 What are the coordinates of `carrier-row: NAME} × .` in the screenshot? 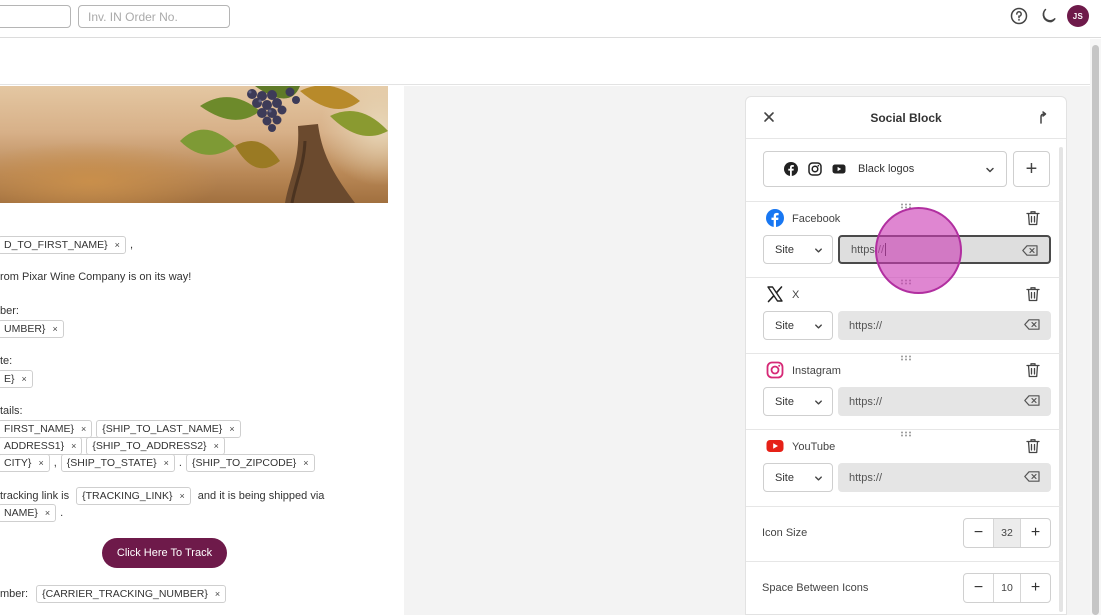 It's located at (31, 513).